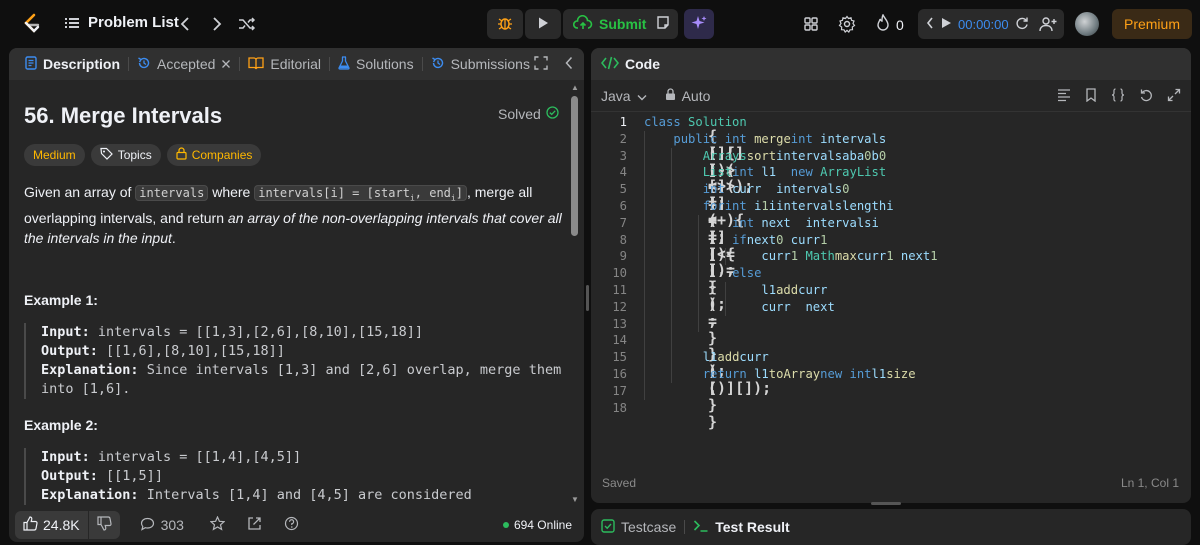 The image size is (1200, 545). What do you see at coordinates (809, 381) in the screenshot?
I see `code-text: return l1. toArray(new int[l1. size ()][]);` at bounding box center [809, 381].